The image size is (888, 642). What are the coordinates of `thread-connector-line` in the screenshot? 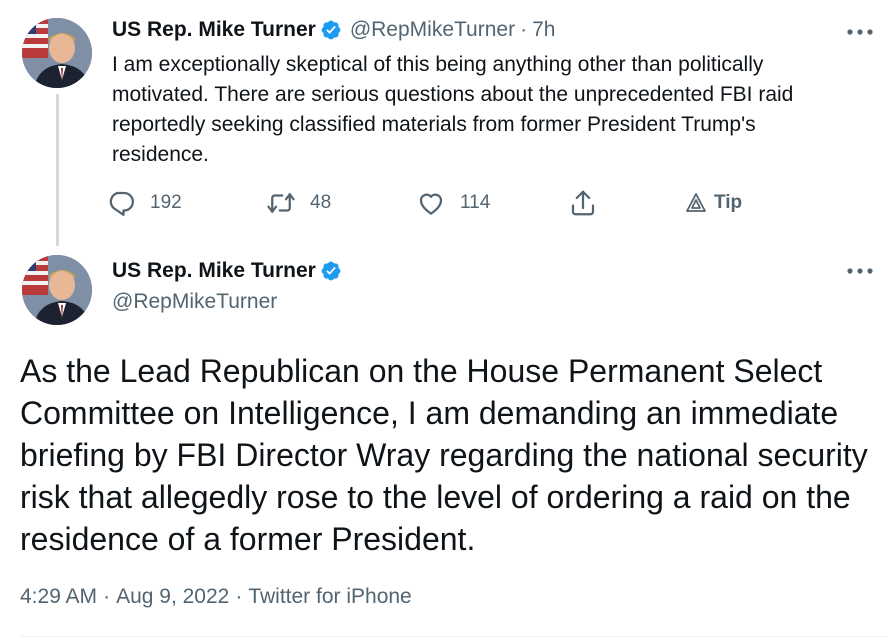 It's located at (57, 170).